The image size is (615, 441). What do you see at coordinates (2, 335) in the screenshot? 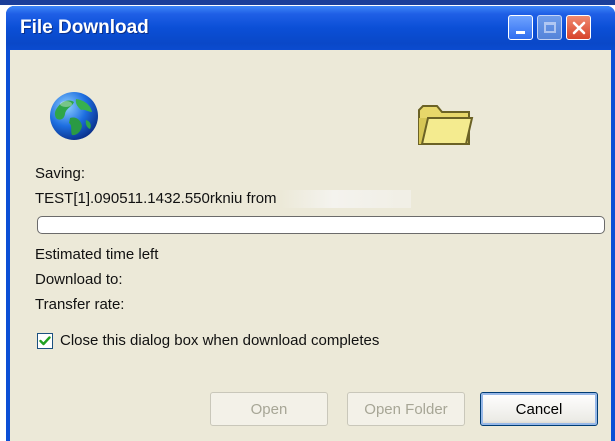
I see `left-edge-artifact` at bounding box center [2, 335].